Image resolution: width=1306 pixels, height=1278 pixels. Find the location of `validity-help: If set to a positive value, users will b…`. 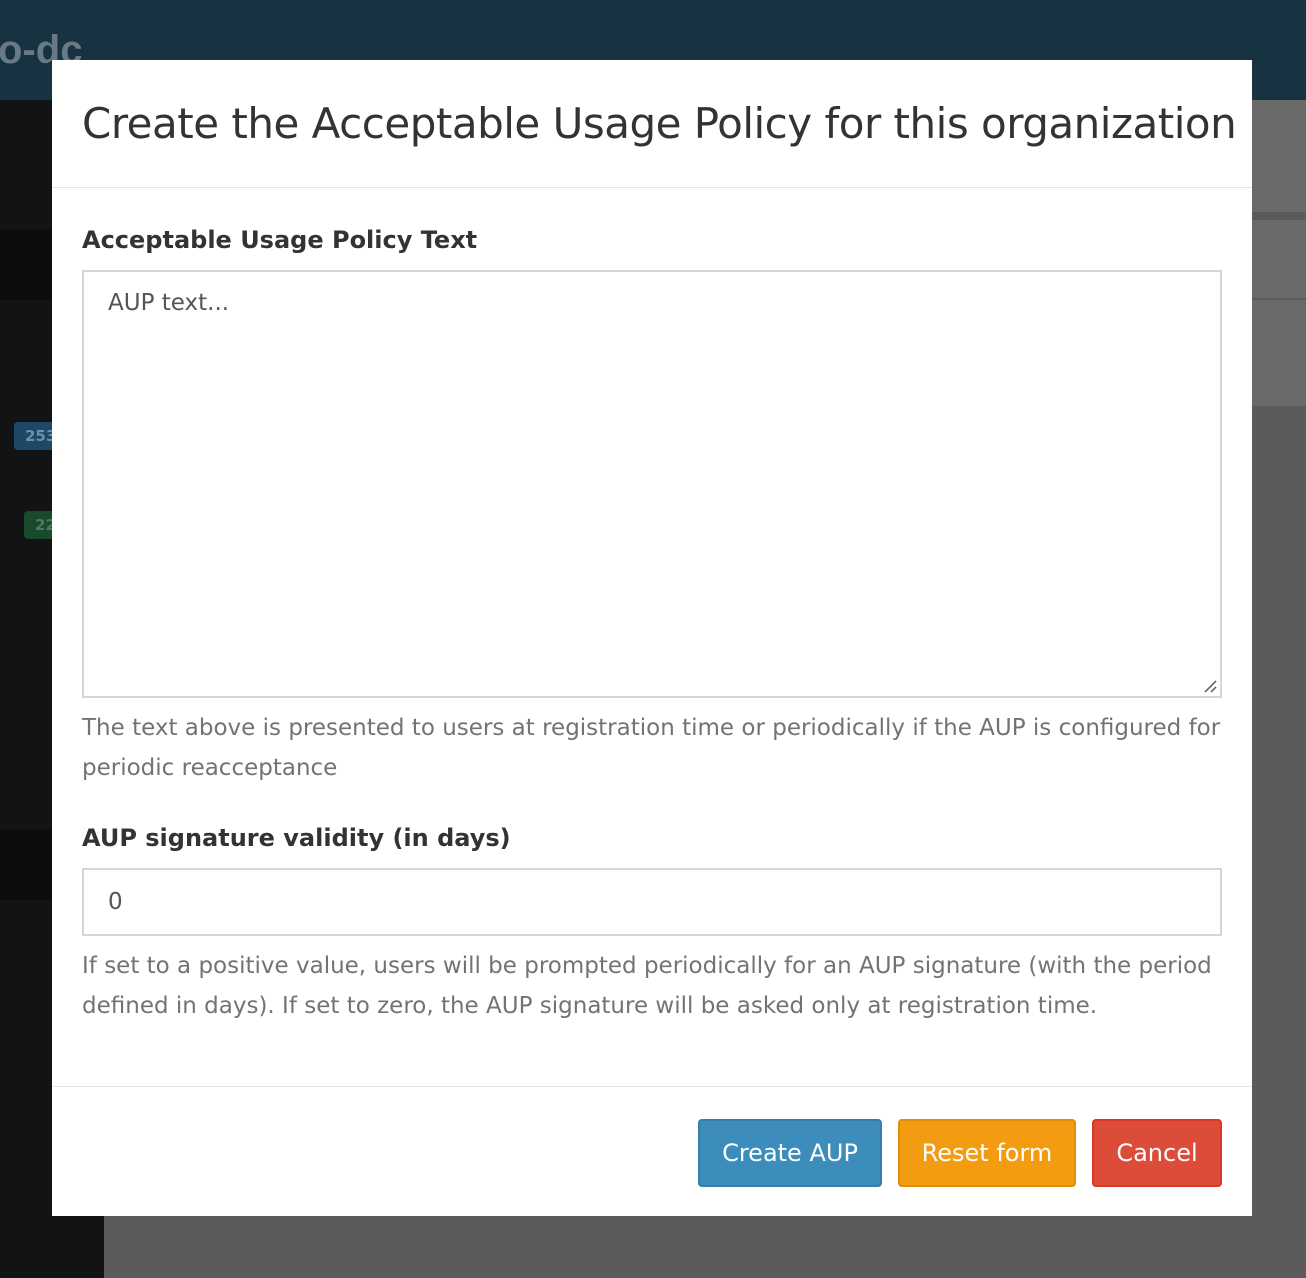

validity-help: If set to a positive value, users will b… is located at coordinates (647, 986).